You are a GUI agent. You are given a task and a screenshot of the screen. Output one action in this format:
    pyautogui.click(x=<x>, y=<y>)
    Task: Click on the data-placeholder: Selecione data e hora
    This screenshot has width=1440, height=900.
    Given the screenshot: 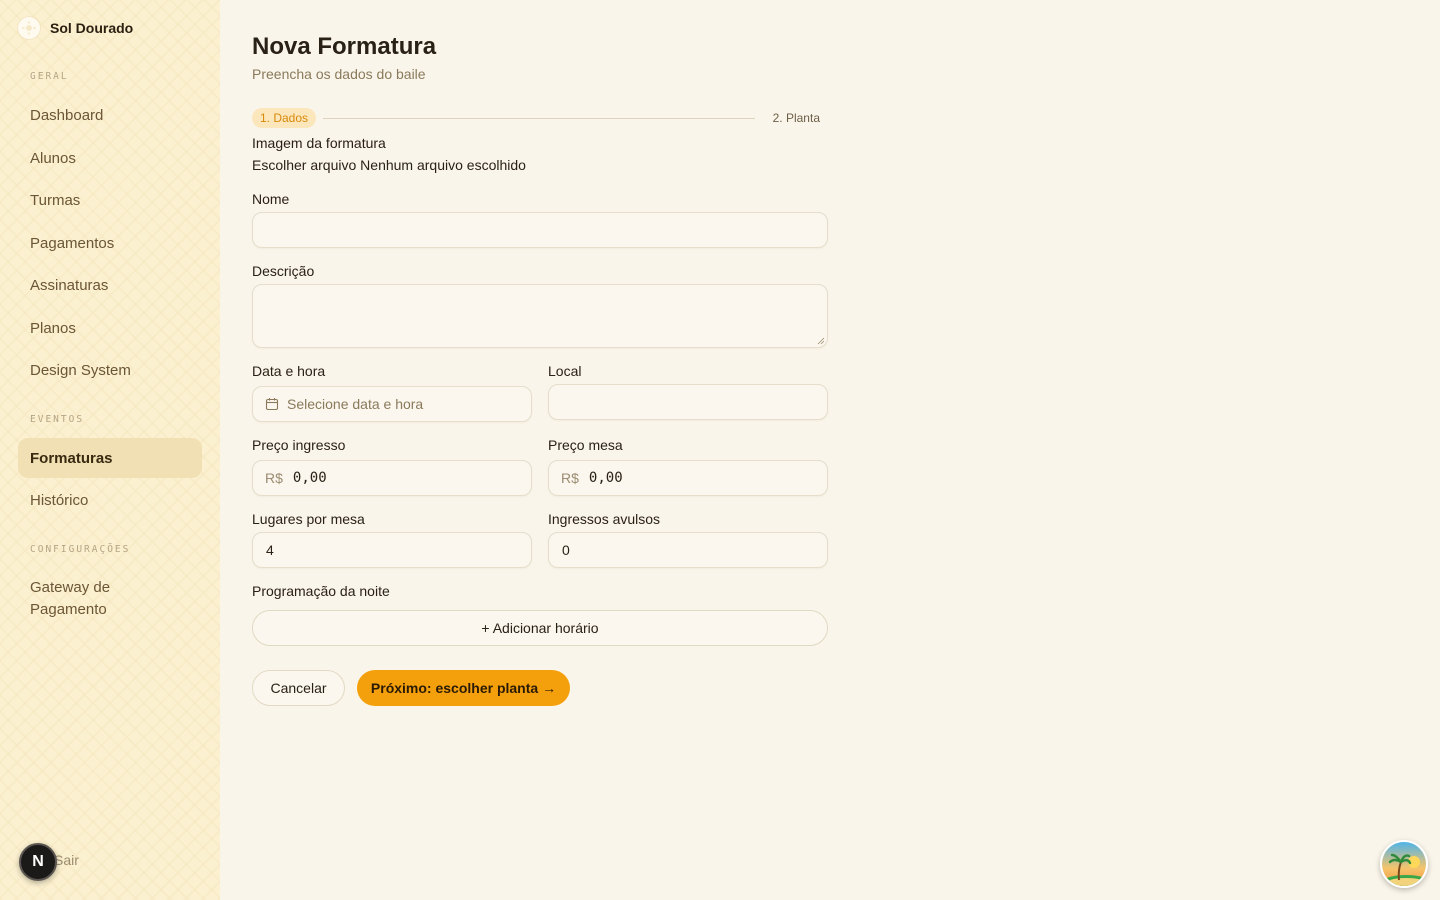 What is the action you would take?
    pyautogui.click(x=355, y=404)
    